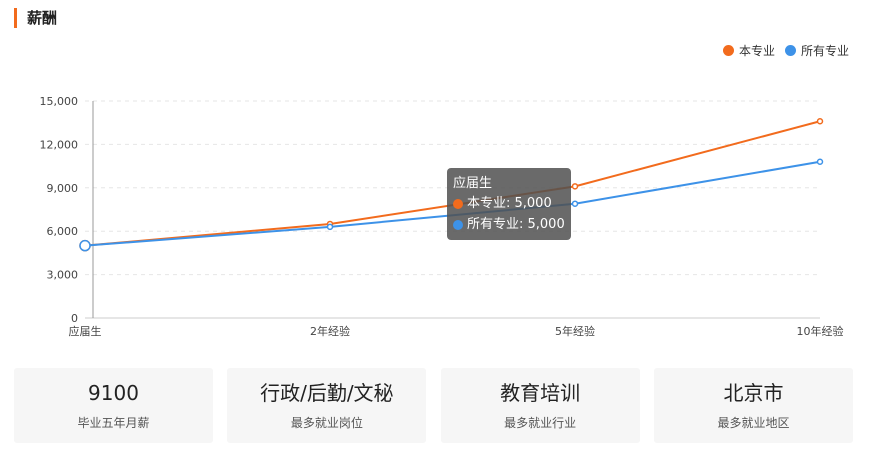 The width and height of the screenshot is (881, 471). I want to click on card-industry-label: 最多就业行业, so click(540, 423).